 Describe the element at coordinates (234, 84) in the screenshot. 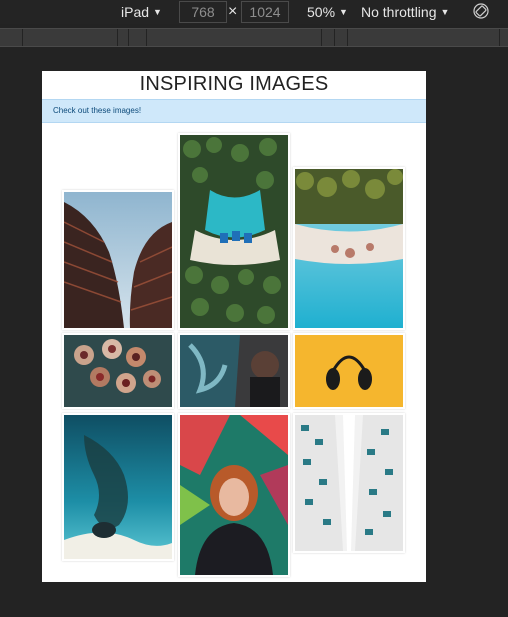

I see `page-title: INSPIRING IMAGES` at that location.